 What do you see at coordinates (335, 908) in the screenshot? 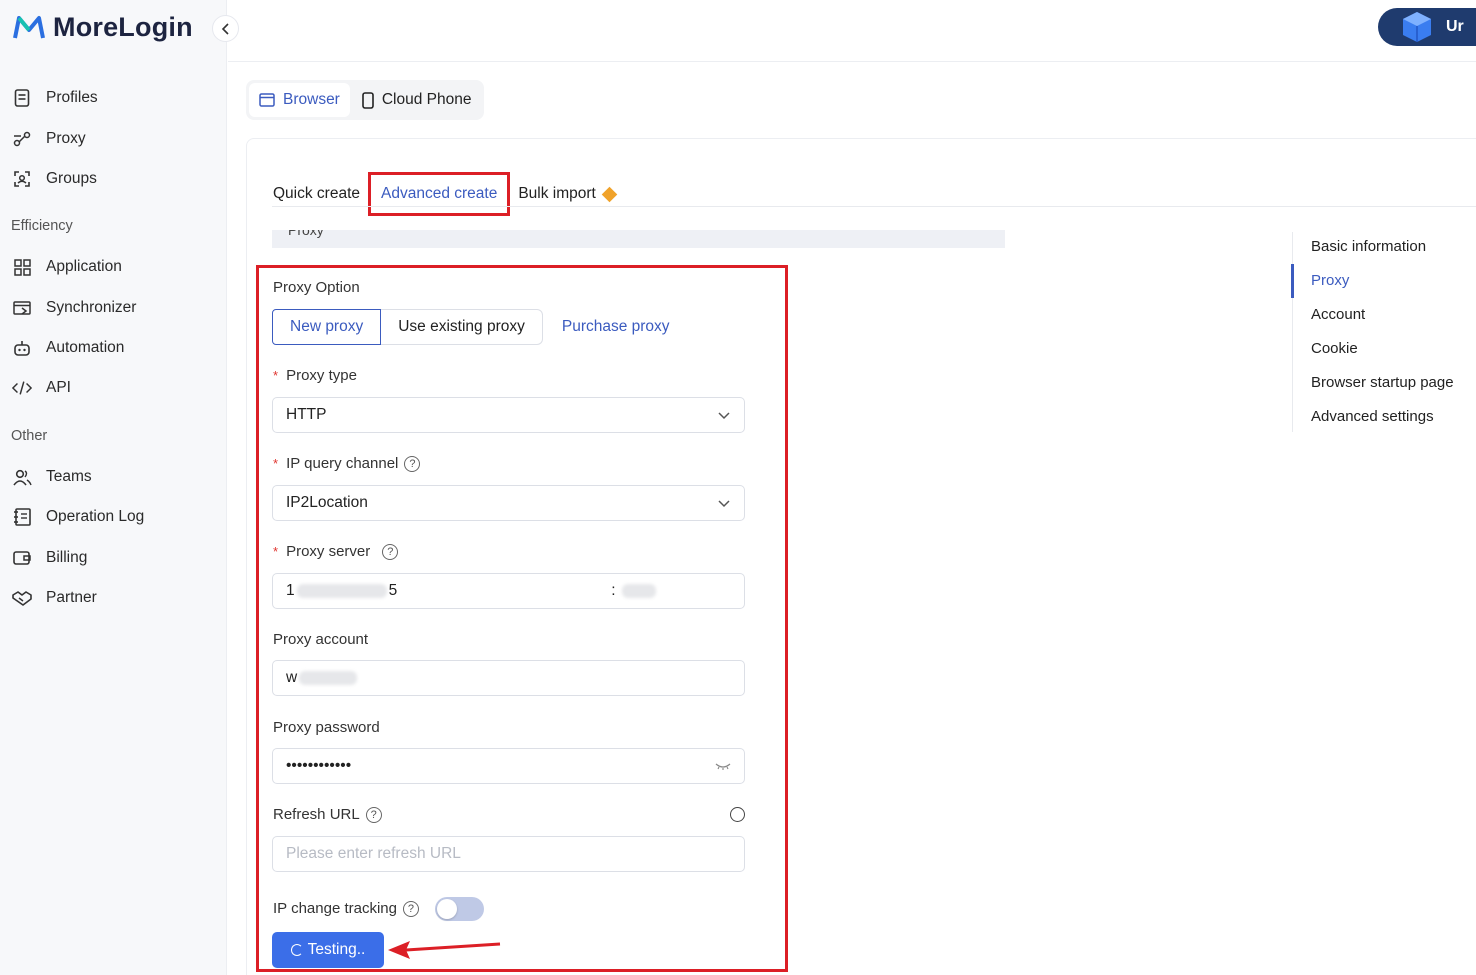
I see `label-text: IP change tracking` at bounding box center [335, 908].